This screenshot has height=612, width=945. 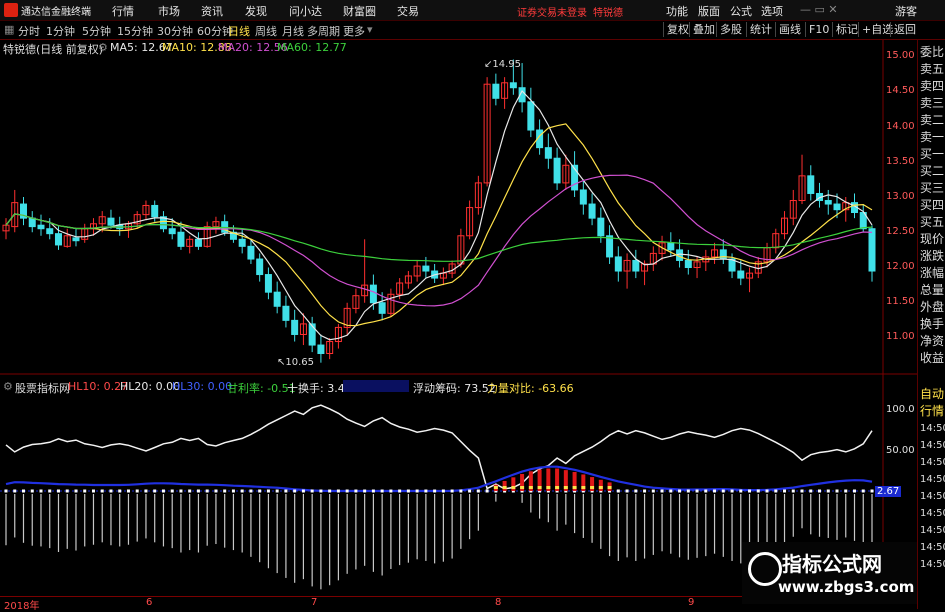 I want to click on price-tick: 14.50, so click(x=900, y=90).